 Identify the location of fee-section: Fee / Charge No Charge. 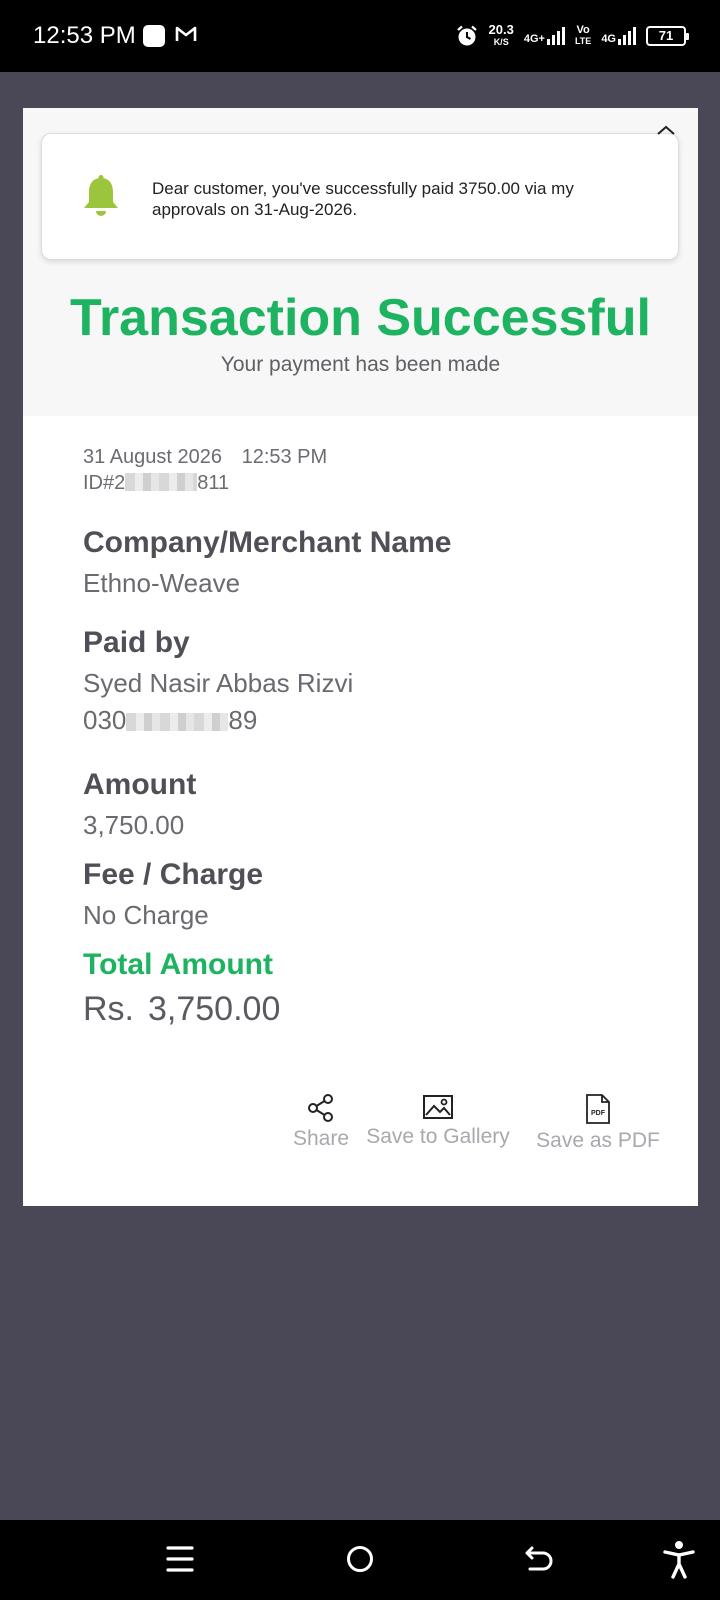
(173, 894).